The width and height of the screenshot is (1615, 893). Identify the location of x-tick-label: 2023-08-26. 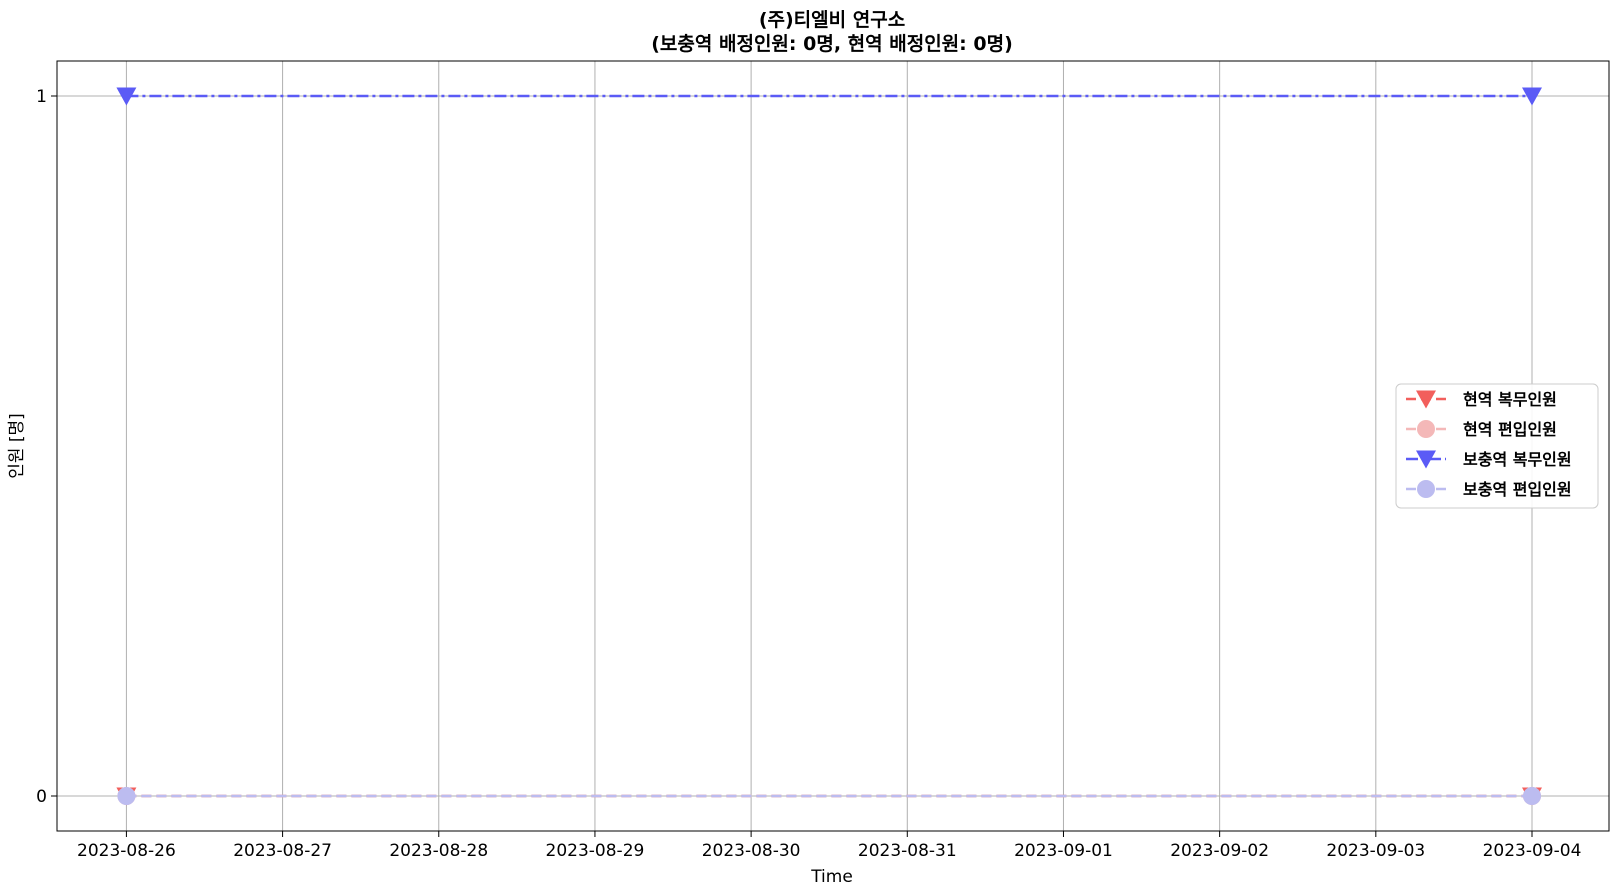
(126, 851).